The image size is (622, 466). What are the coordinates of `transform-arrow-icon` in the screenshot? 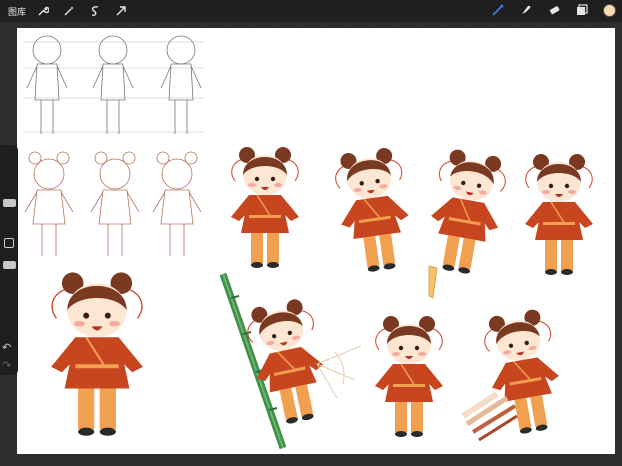 It's located at (121, 11).